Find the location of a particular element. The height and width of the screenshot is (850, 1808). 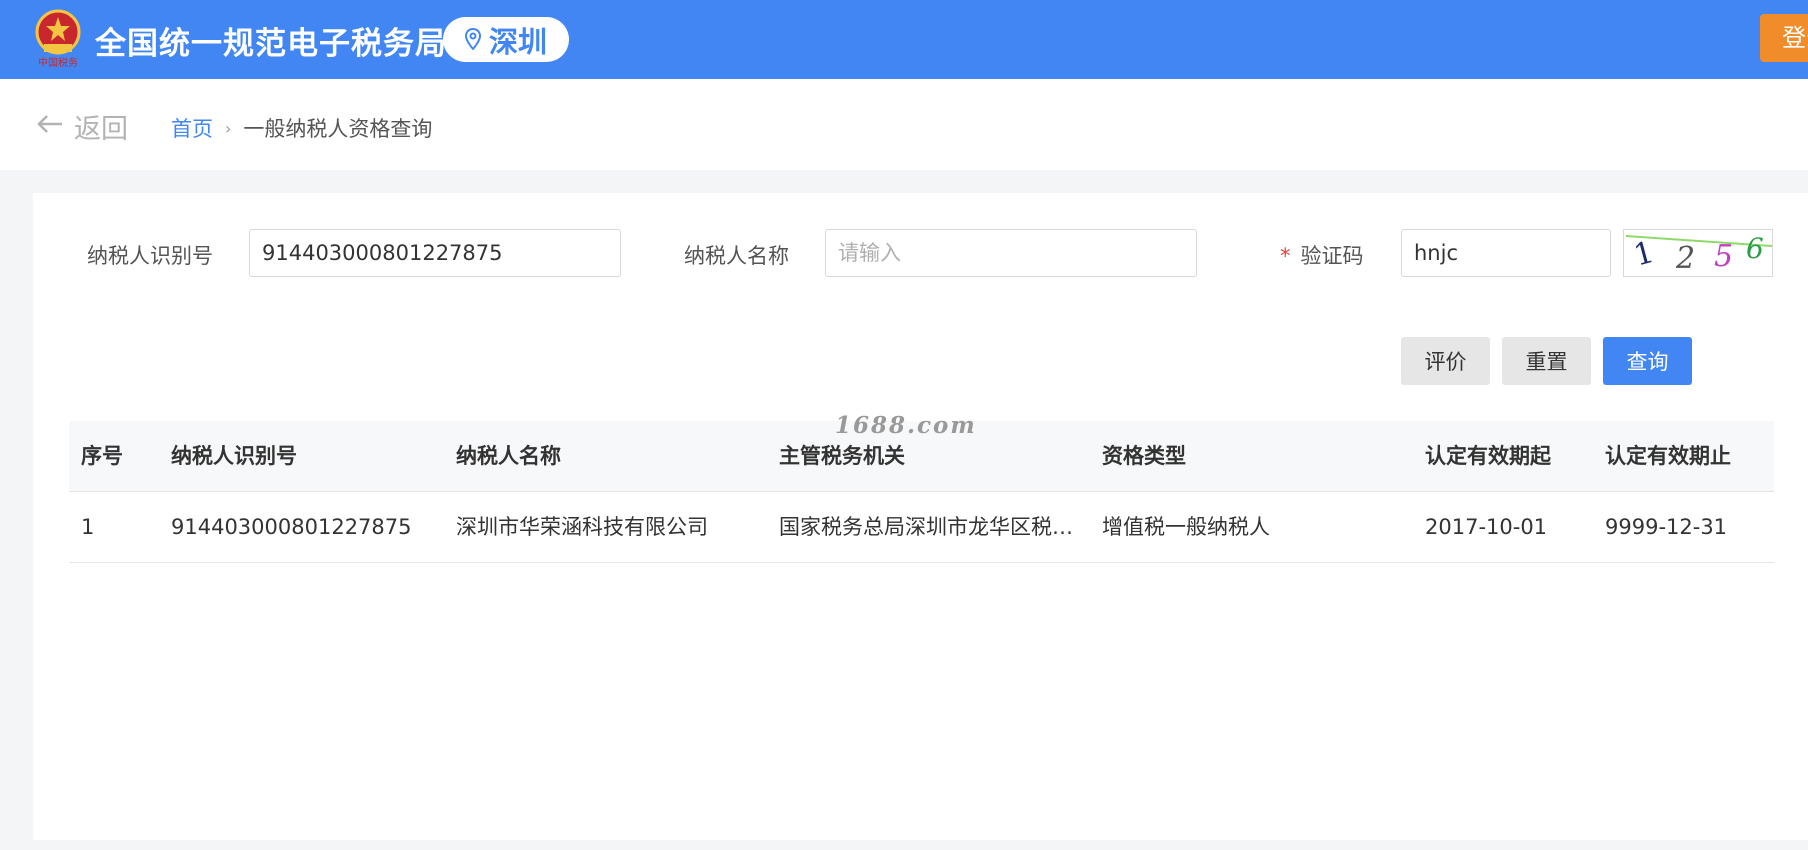

captcha-image: 1 2 5 6 is located at coordinates (1698, 253).